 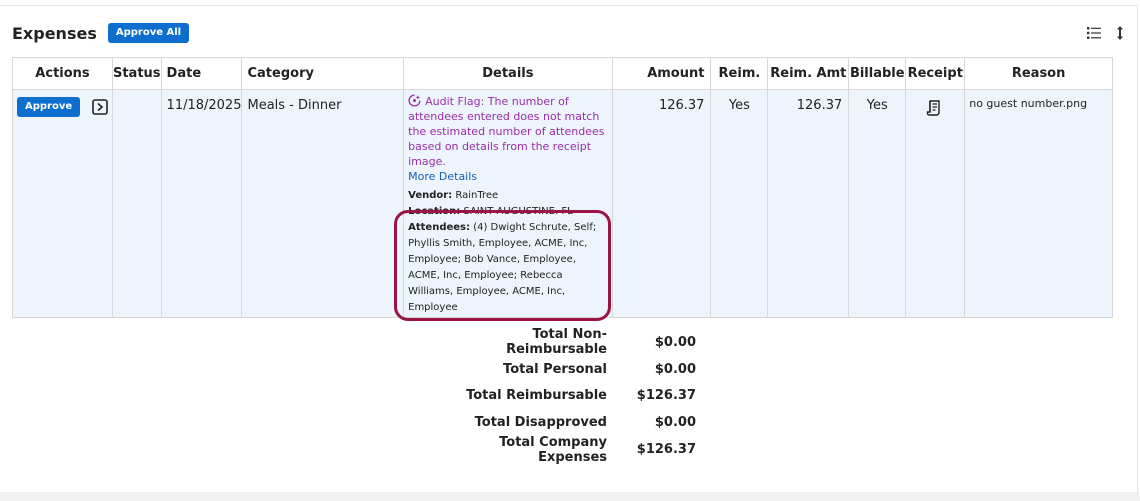 I want to click on vendor-label: Vendor:, so click(x=430, y=195).